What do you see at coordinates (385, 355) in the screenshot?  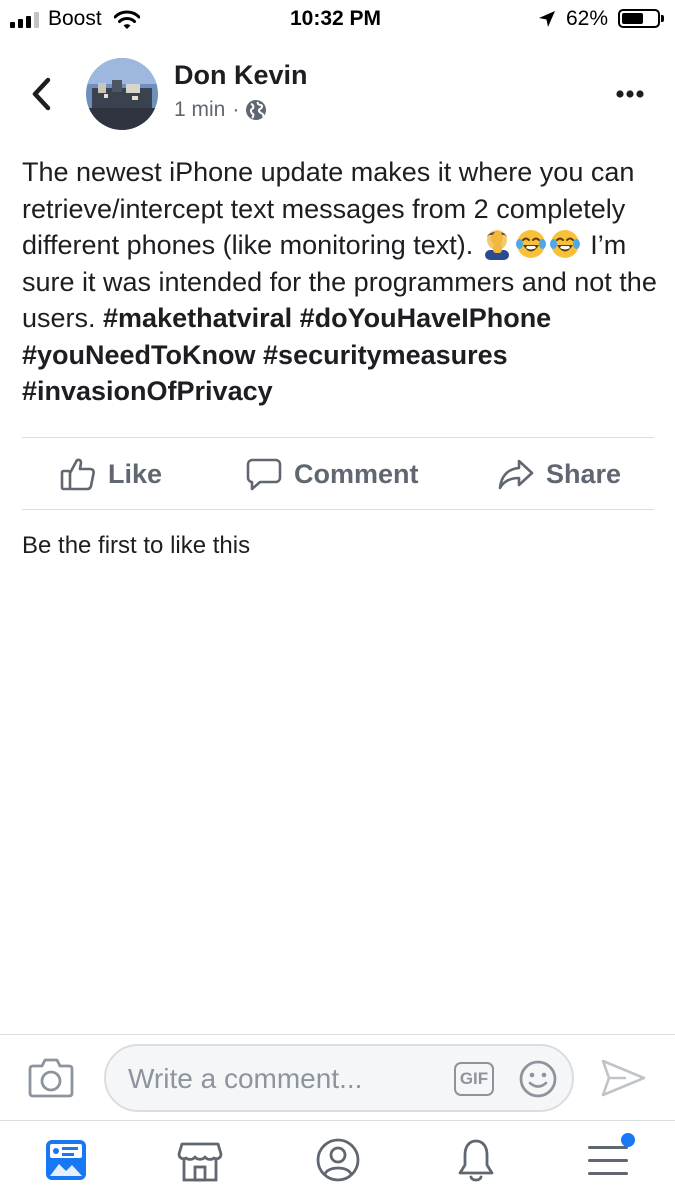 I see `hashtag-link: #securitymeasures` at bounding box center [385, 355].